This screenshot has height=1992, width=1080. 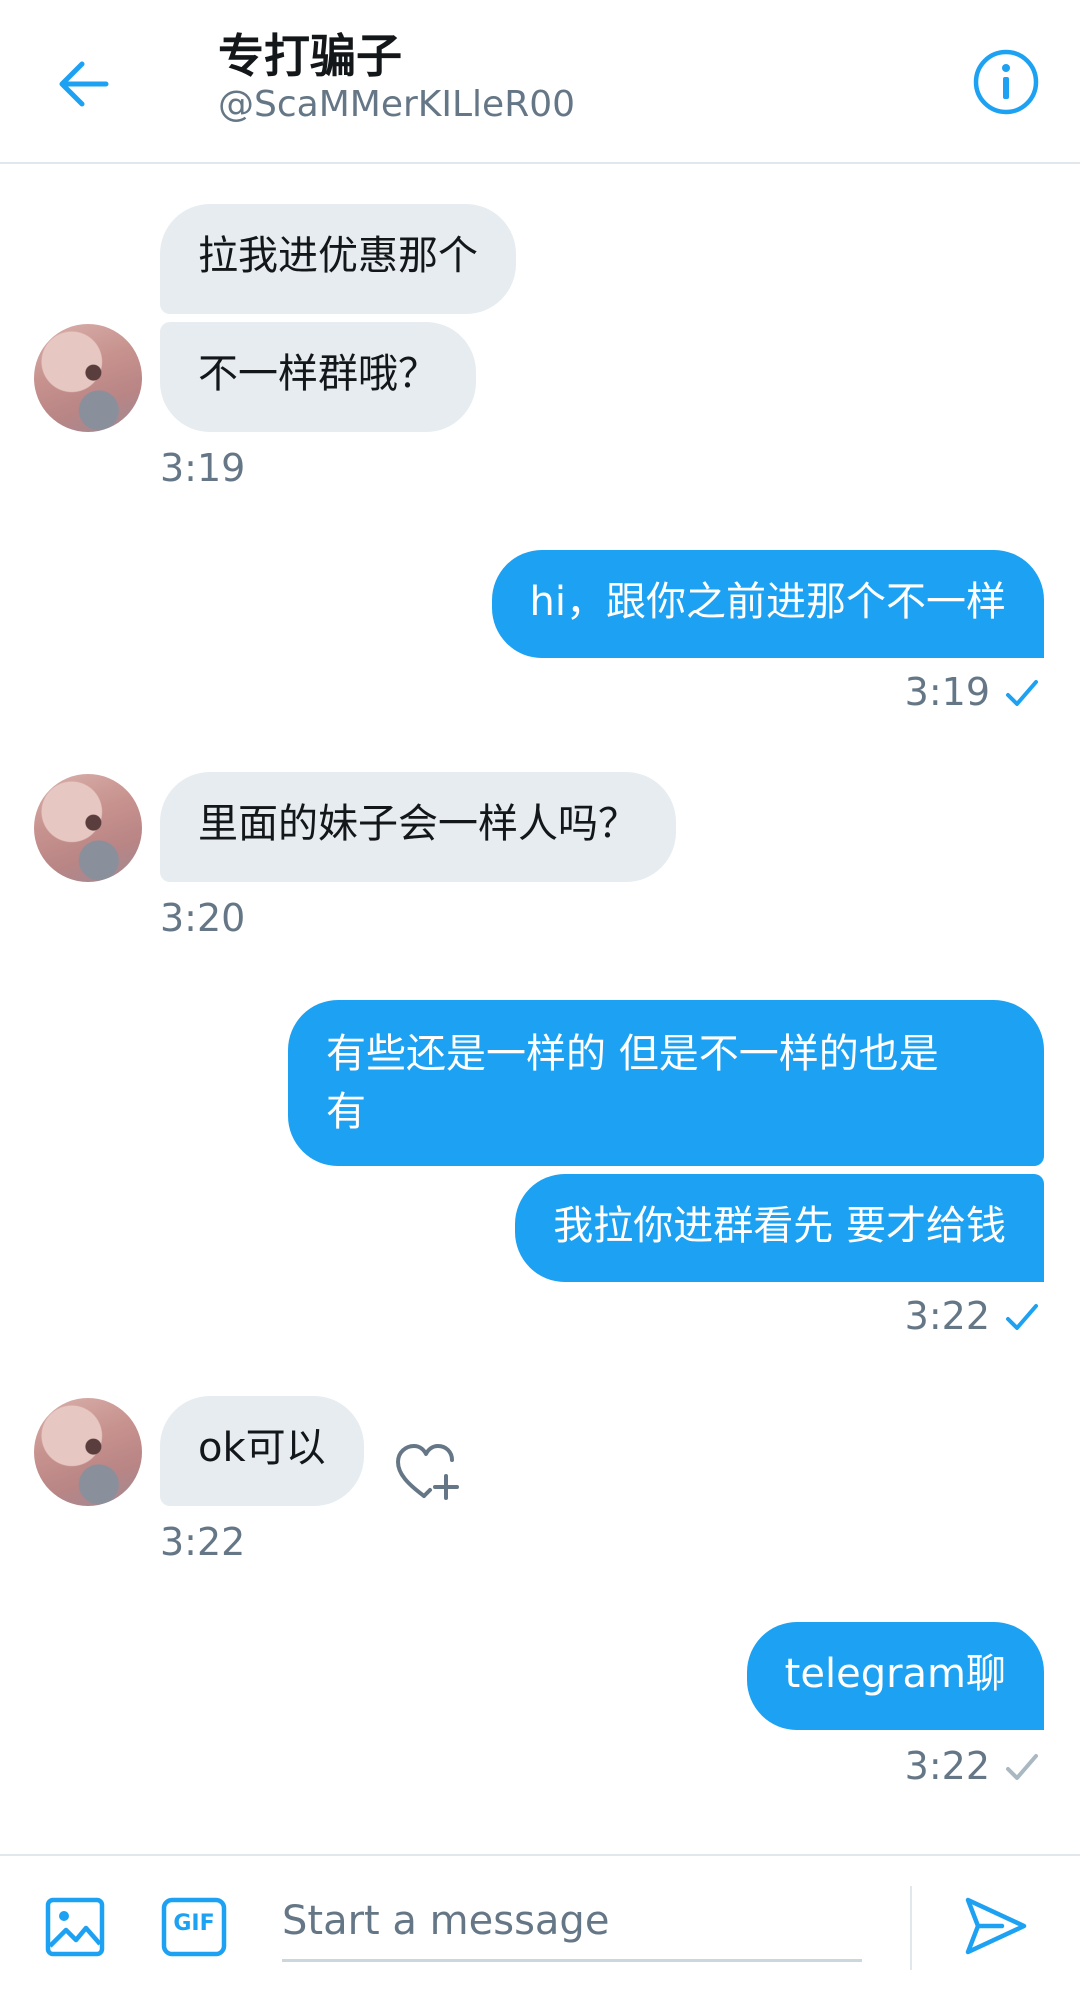 What do you see at coordinates (540, 82) in the screenshot?
I see `conversation-header: 专打骗子 @ScaMMerKILleR00` at bounding box center [540, 82].